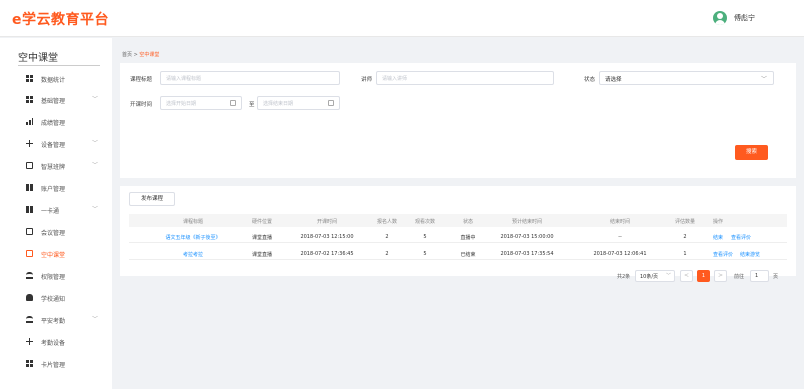 The image size is (804, 389). Describe the element at coordinates (327, 221) in the screenshot. I see `column-header: 开课时间` at that location.